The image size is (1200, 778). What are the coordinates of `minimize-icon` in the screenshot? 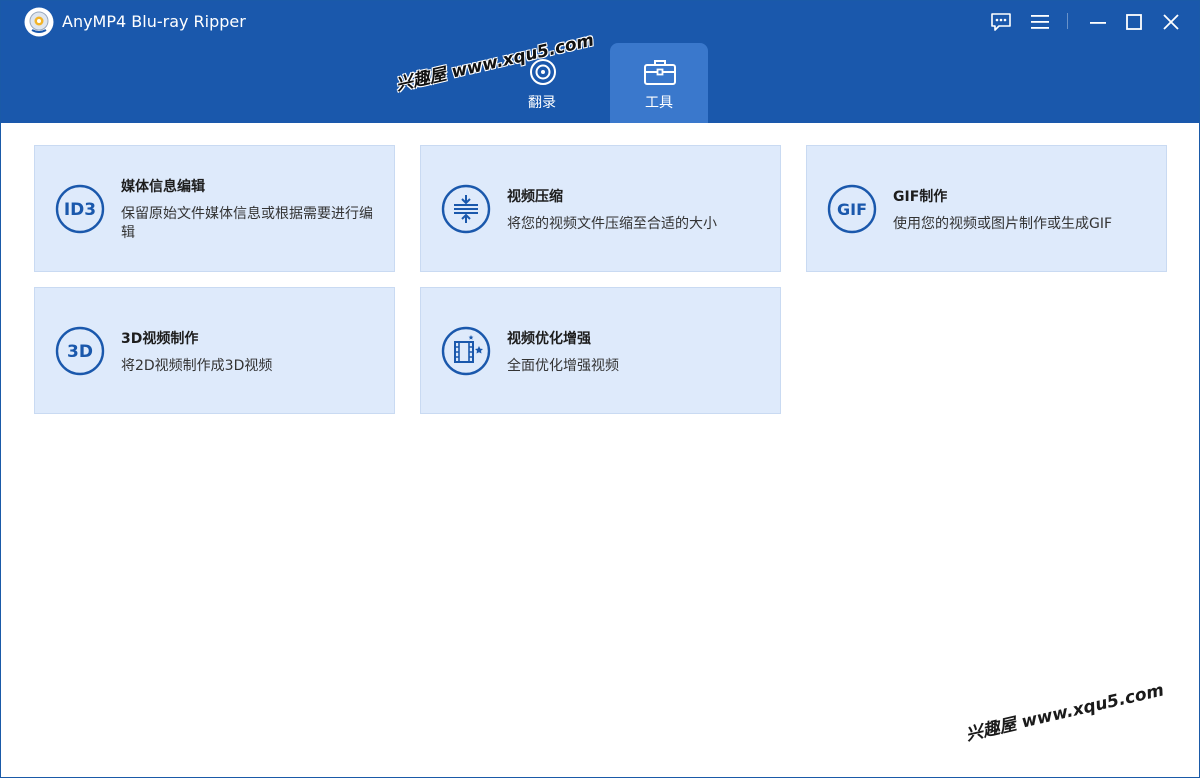 It's located at (1098, 22).